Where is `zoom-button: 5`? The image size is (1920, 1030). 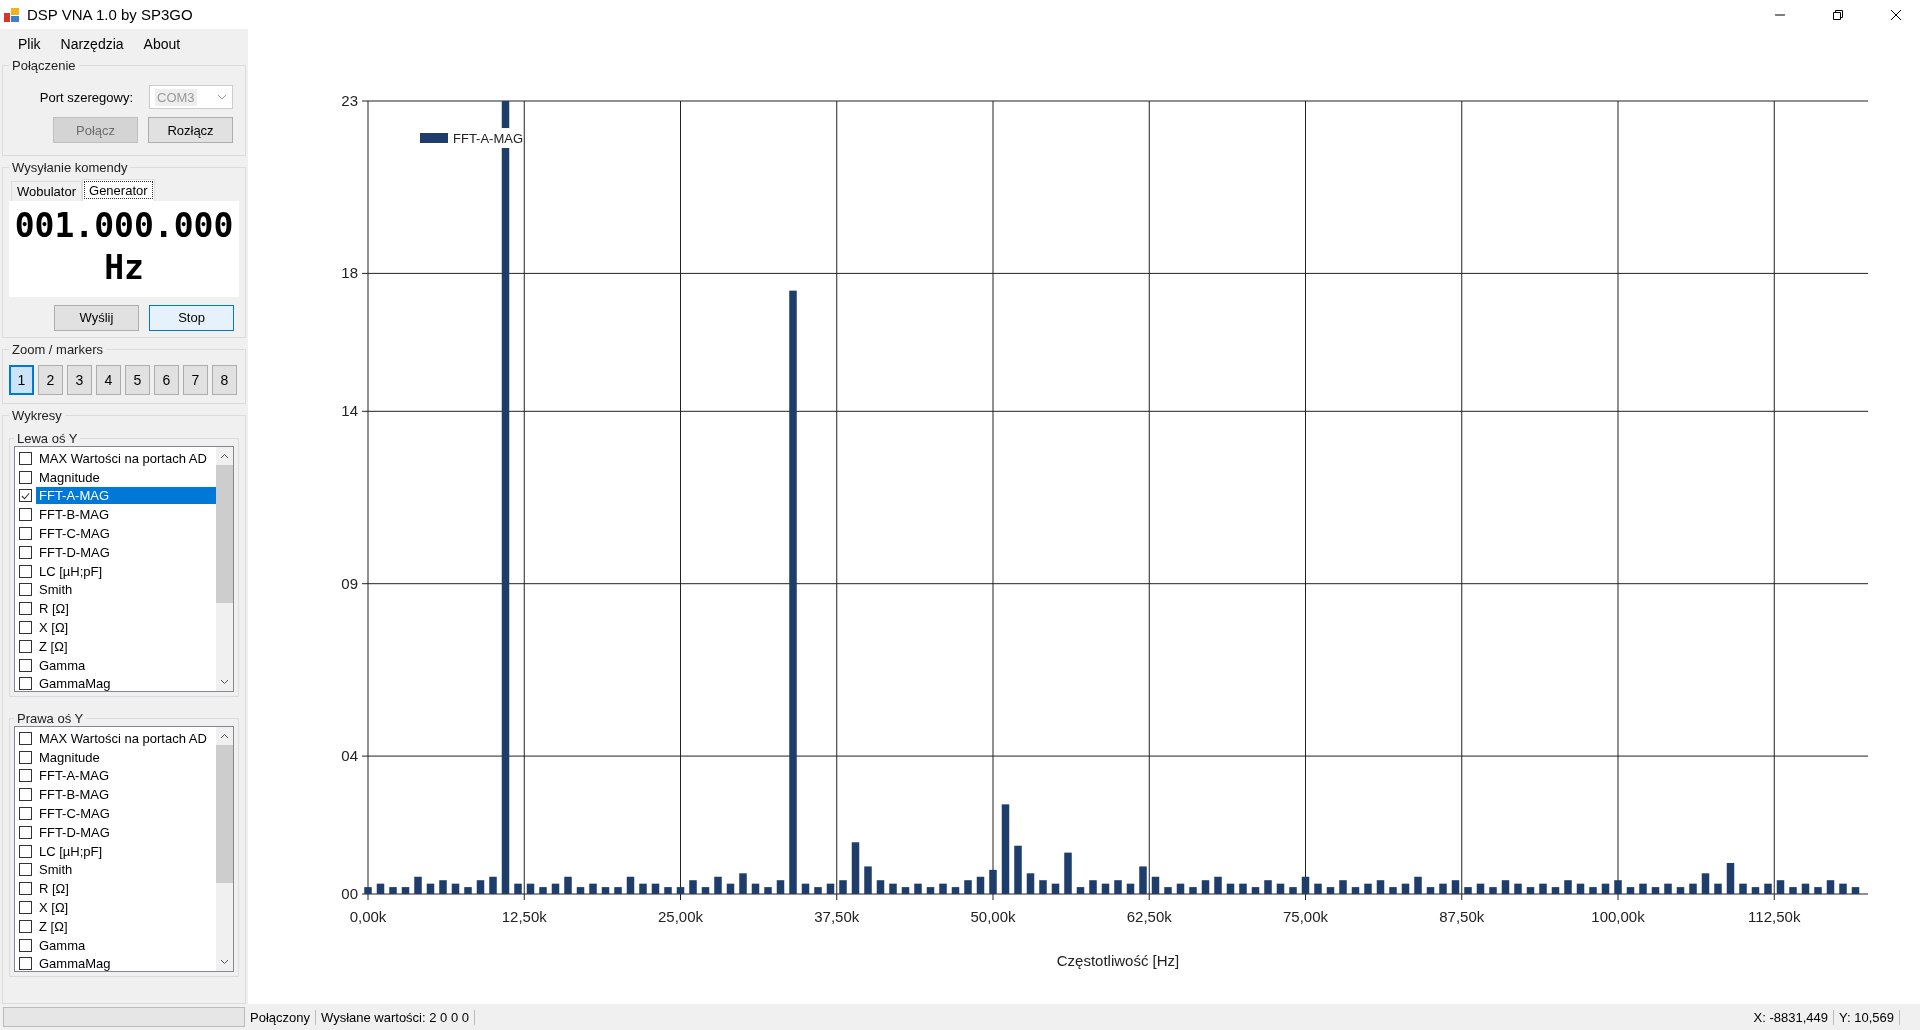
zoom-button: 5 is located at coordinates (137, 379).